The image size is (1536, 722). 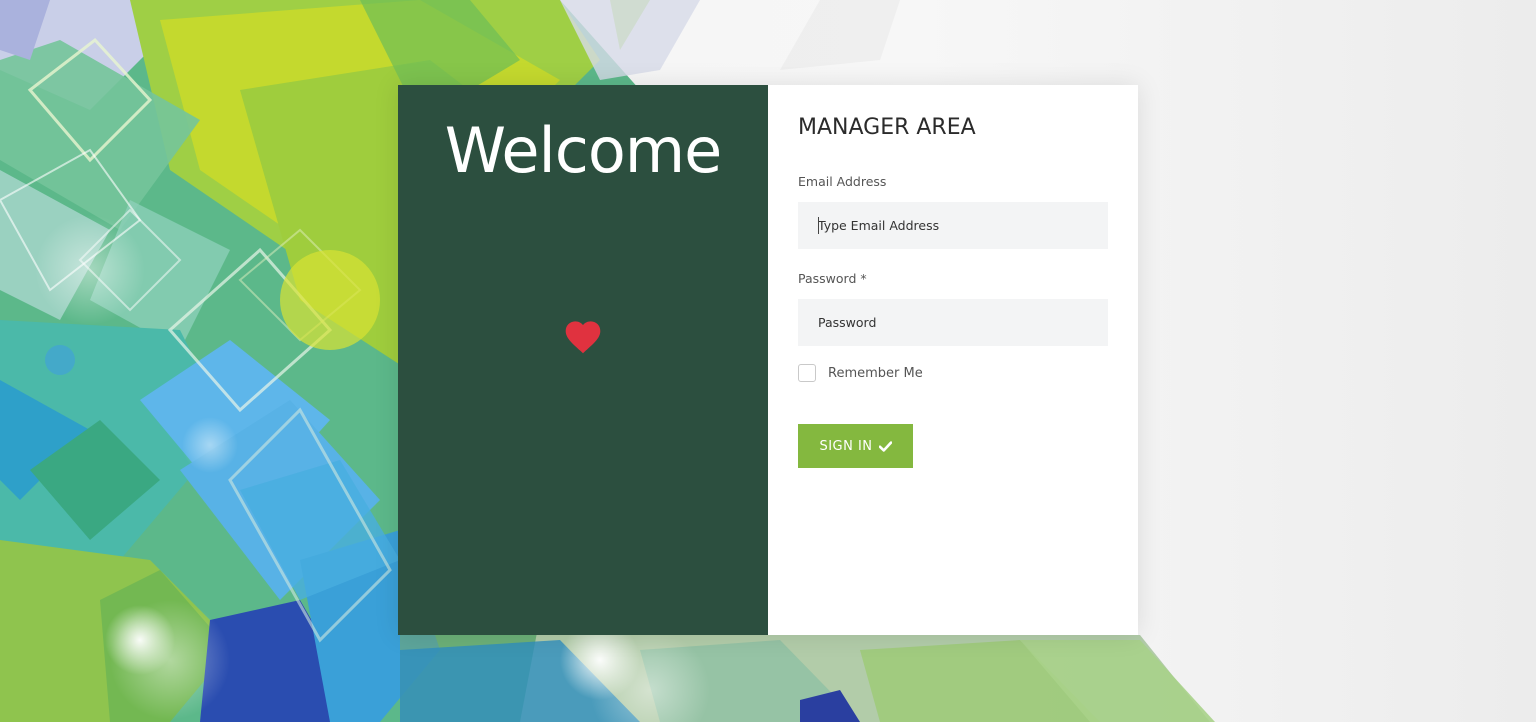 What do you see at coordinates (807, 373) in the screenshot?
I see `remember-me-checkbox` at bounding box center [807, 373].